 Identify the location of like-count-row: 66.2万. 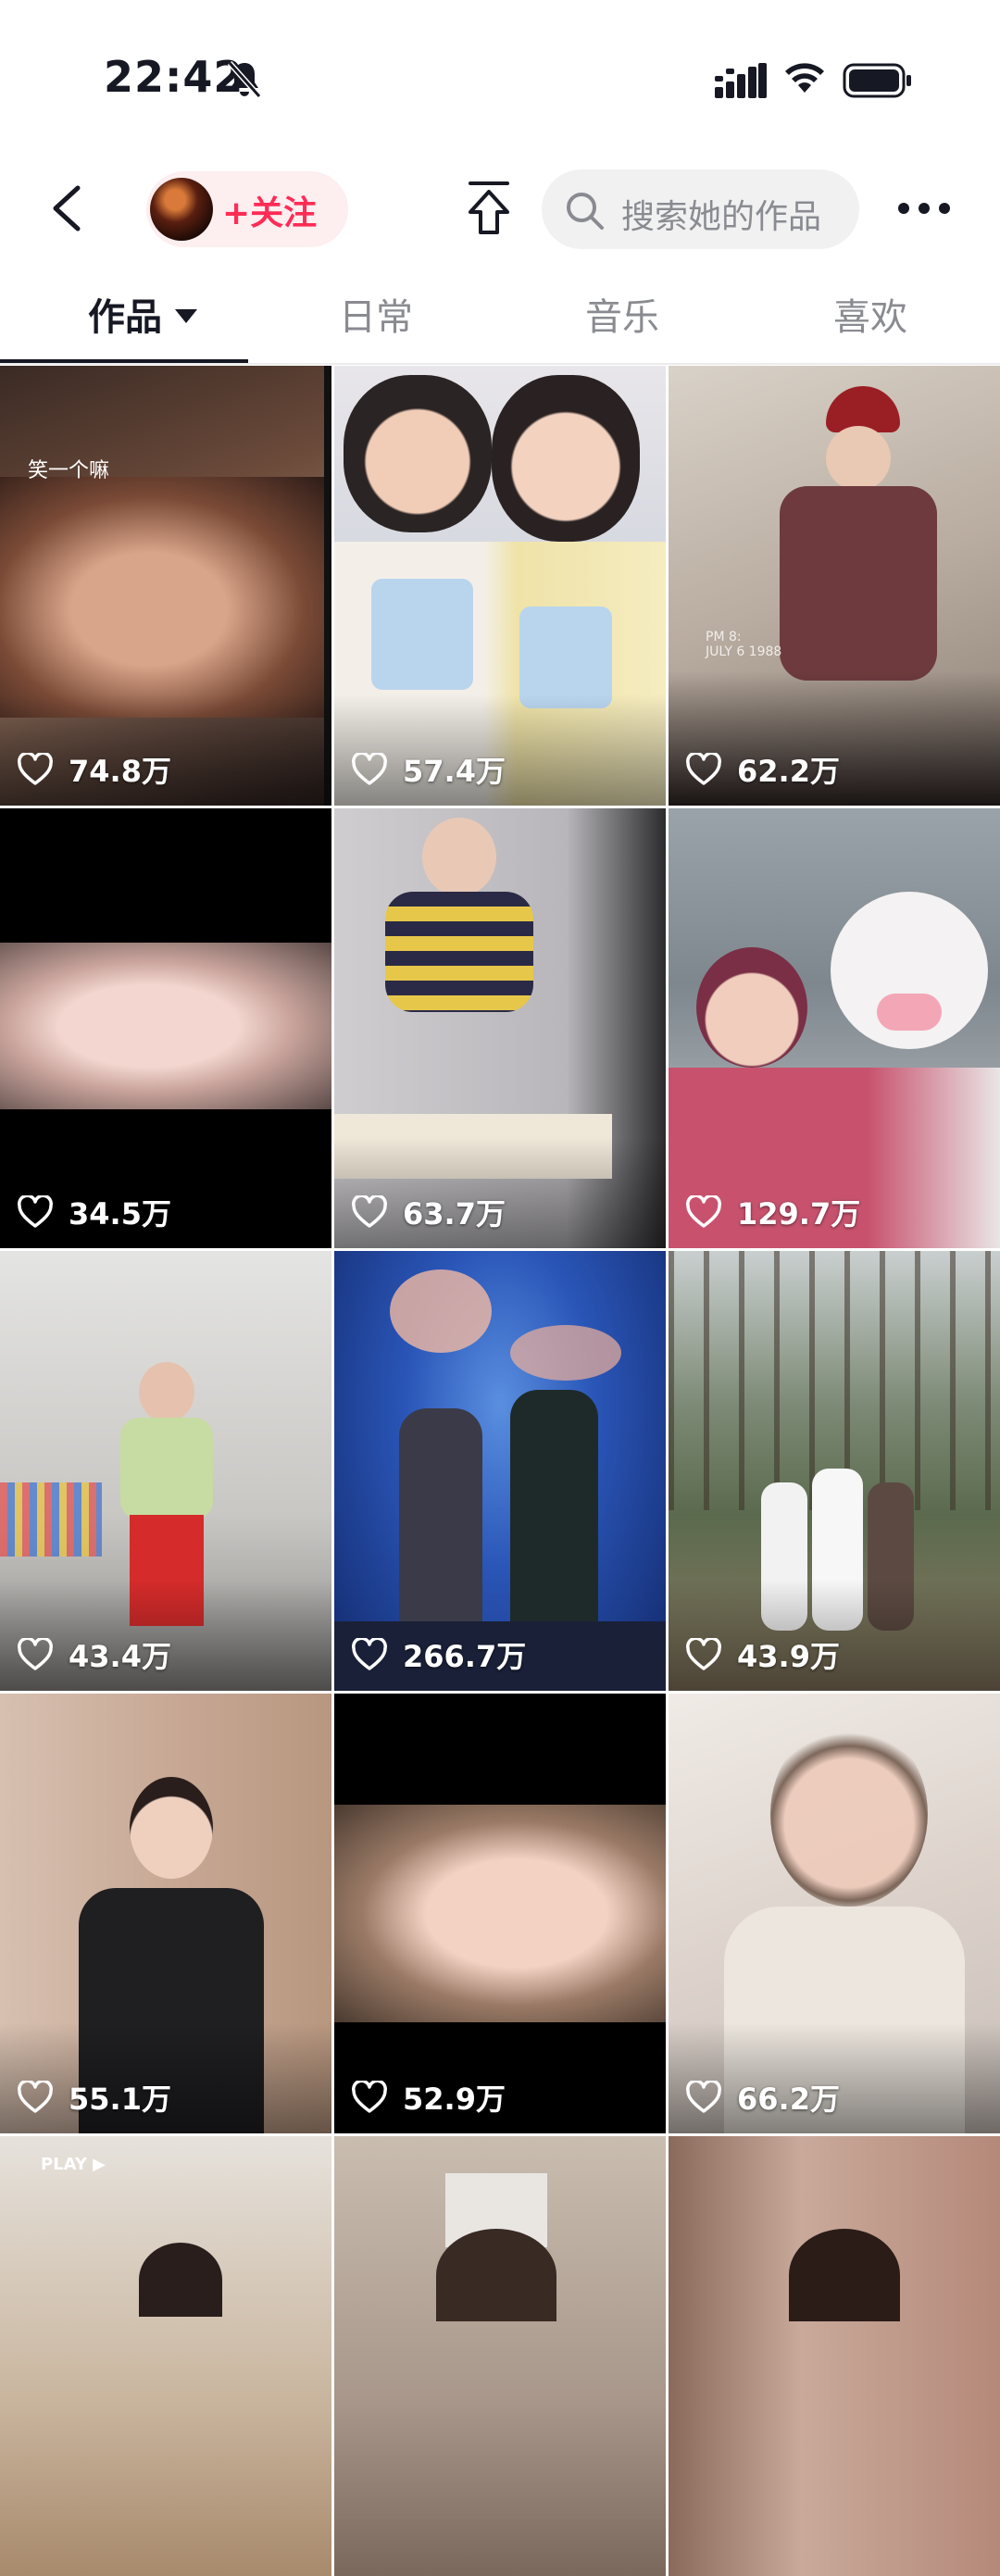
(762, 2097).